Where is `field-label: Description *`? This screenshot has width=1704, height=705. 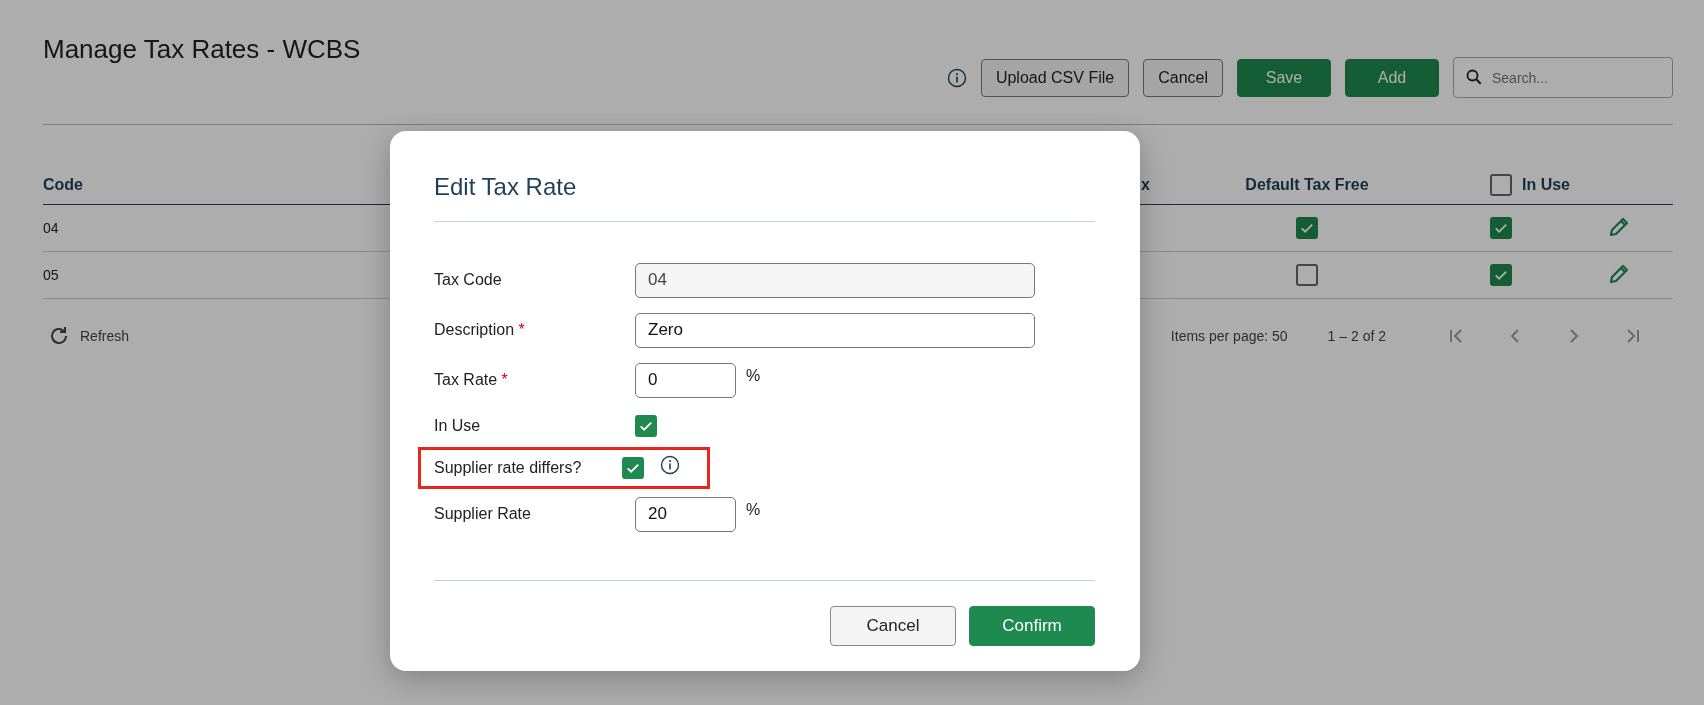
field-label: Description * is located at coordinates (480, 330).